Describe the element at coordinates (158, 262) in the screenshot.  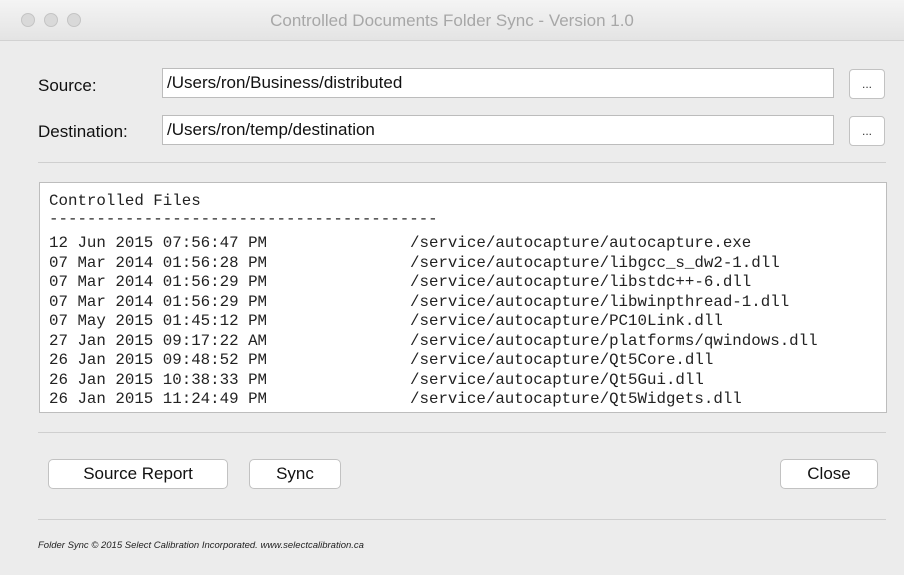
I see `file-date: 07 Mar 2014 01:56:28 PM` at that location.